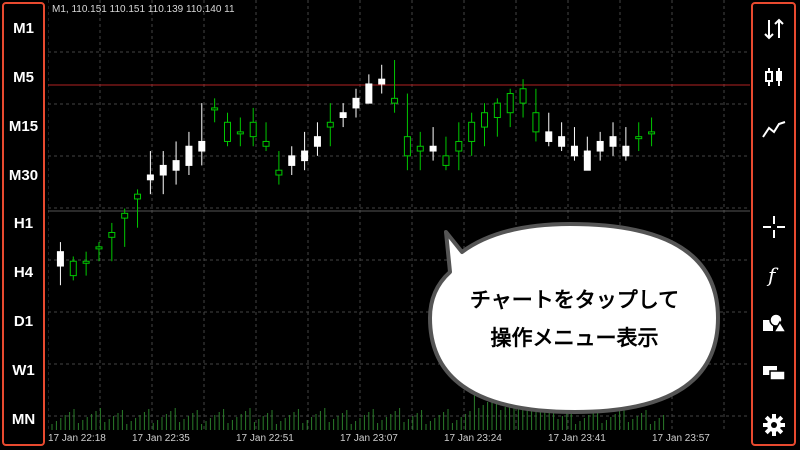  I want to click on timeframe-m15: M15, so click(23, 126).